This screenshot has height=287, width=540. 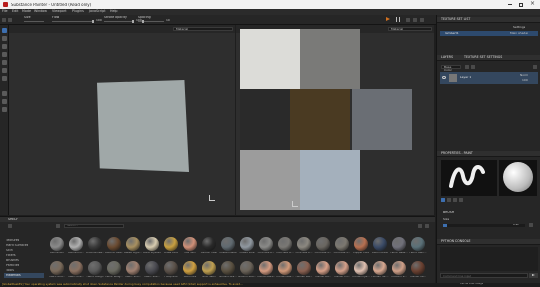 I want to click on eye-icon, so click(x=444, y=77).